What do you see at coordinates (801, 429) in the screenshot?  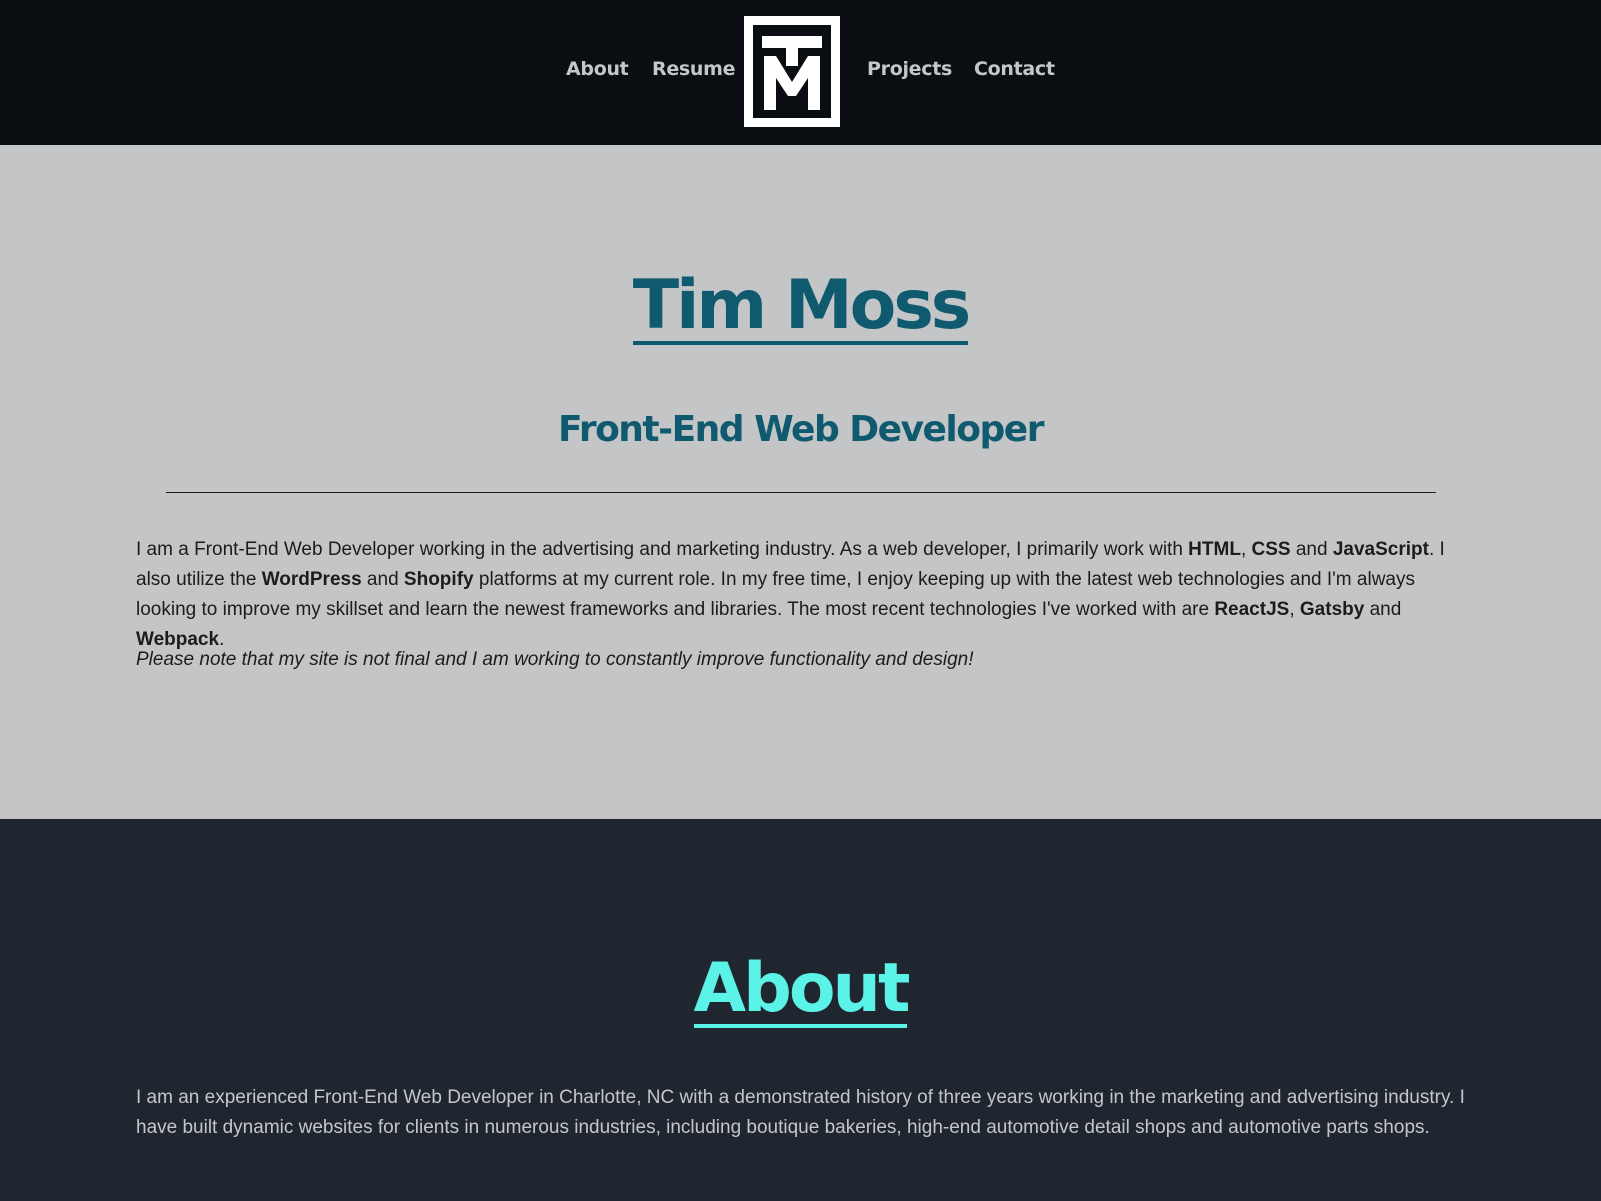 I see `hero-subtitle: Front-End Web Developer` at bounding box center [801, 429].